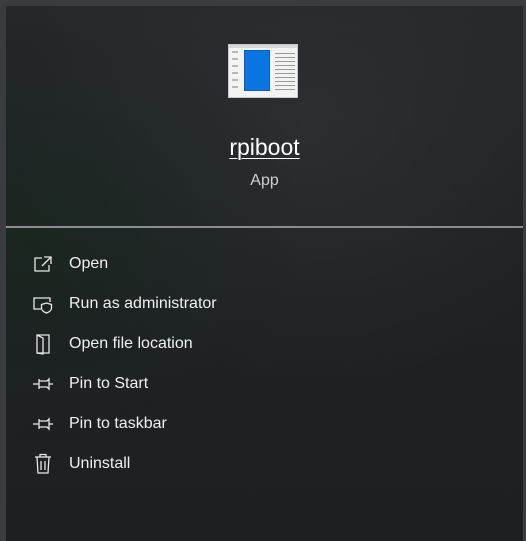  Describe the element at coordinates (100, 463) in the screenshot. I see `menu-item-label: Uninstall` at that location.